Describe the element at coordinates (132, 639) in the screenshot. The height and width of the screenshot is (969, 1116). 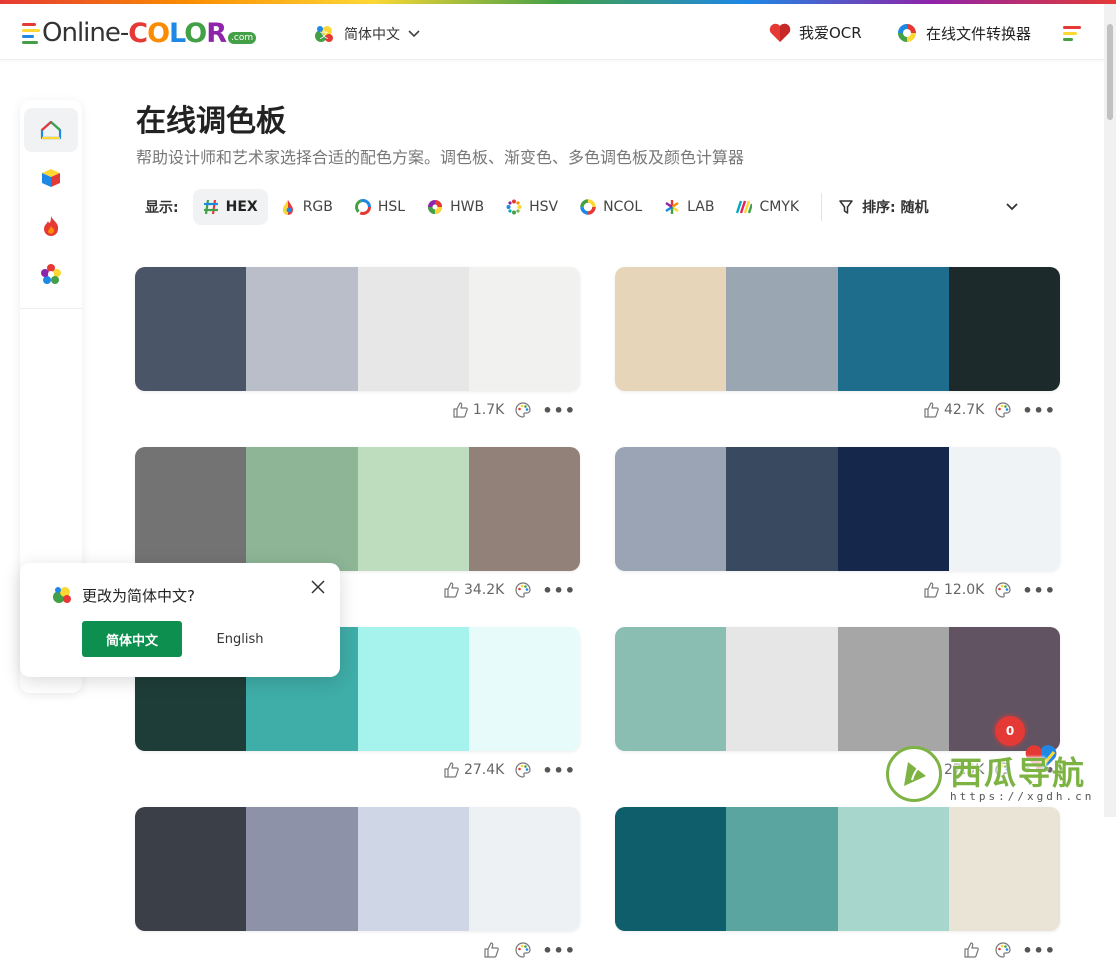
I see `switch-chinese-button: 简体中文` at that location.